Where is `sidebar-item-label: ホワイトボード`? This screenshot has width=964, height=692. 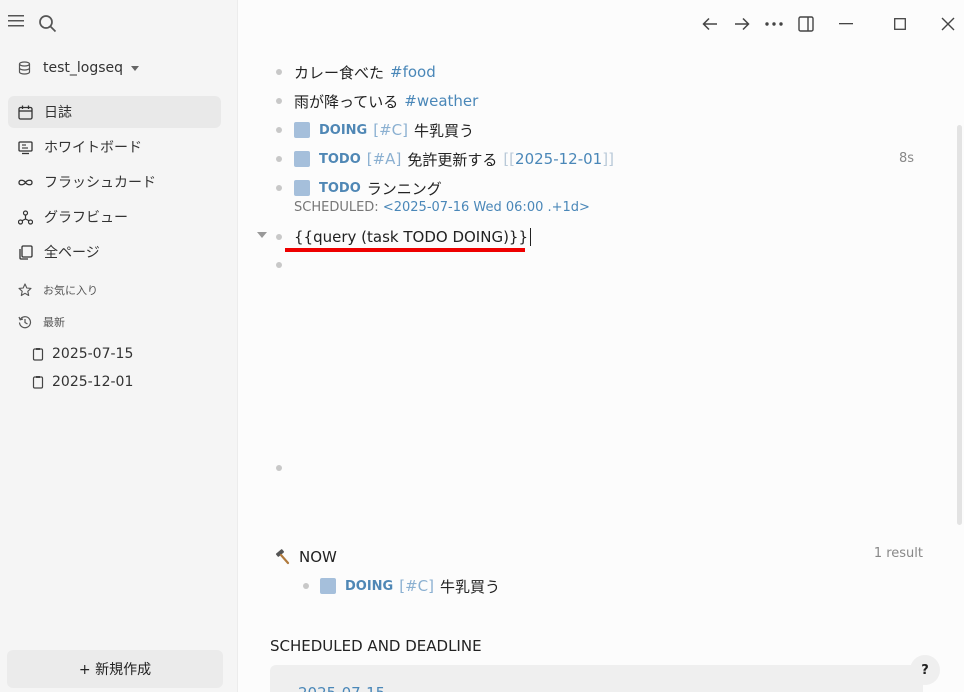
sidebar-item-label: ホワイトボード is located at coordinates (93, 148).